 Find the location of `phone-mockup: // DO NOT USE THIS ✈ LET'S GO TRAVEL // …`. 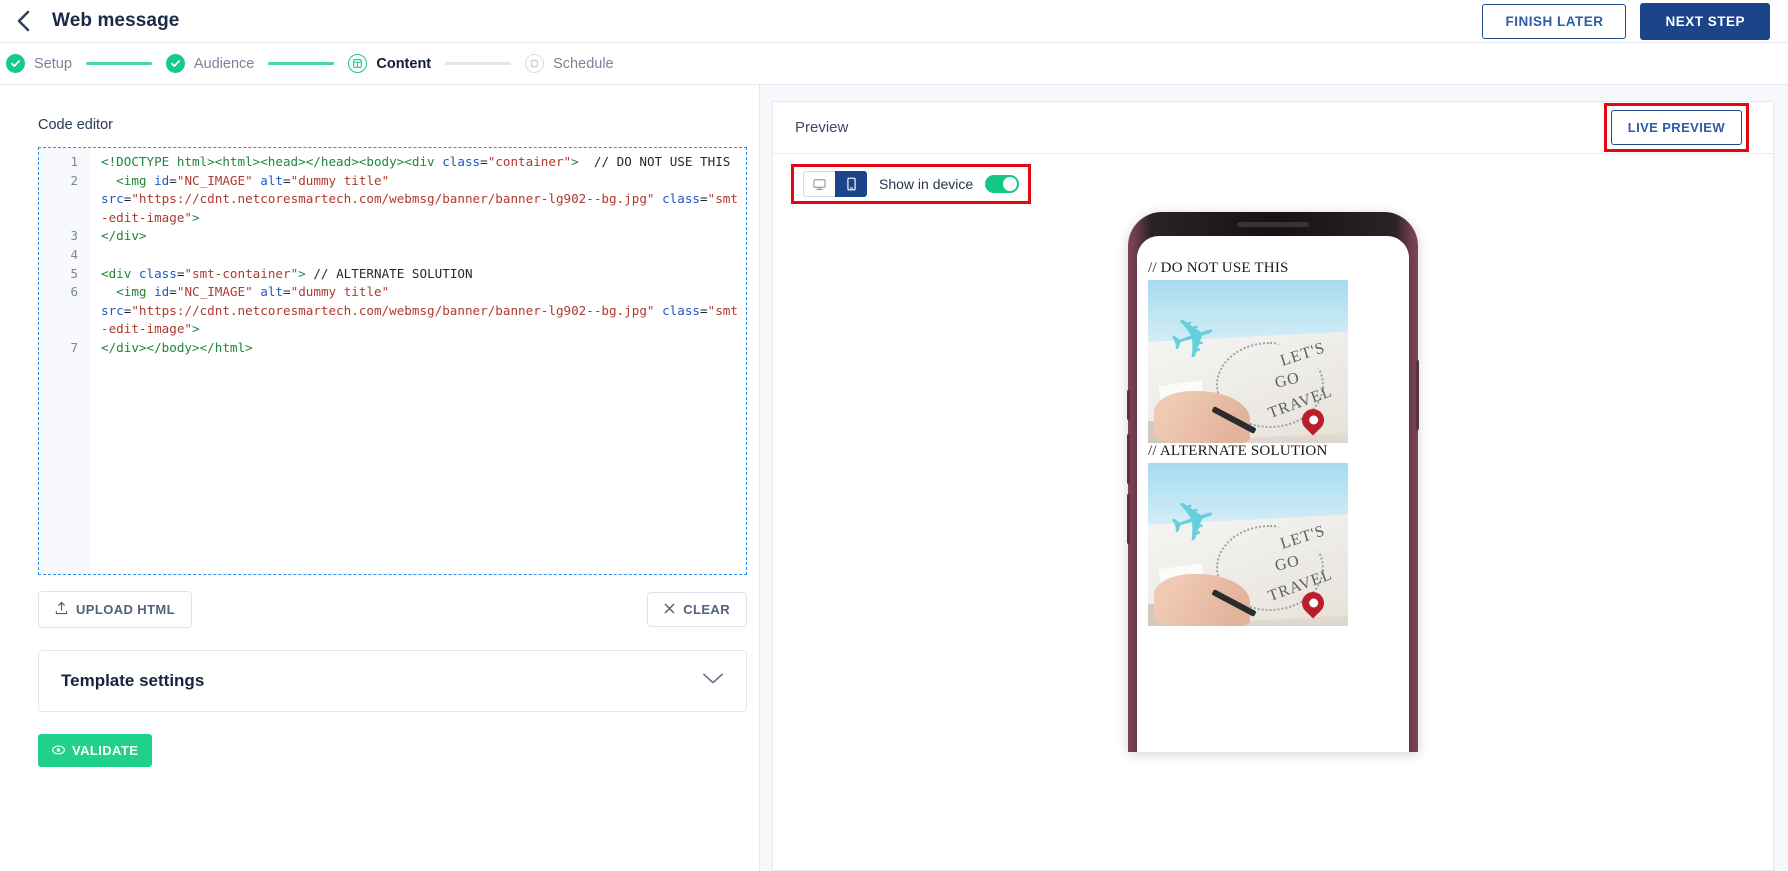

phone-mockup: // DO NOT USE THIS ✈ LET'S GO TRAVEL // … is located at coordinates (1273, 482).